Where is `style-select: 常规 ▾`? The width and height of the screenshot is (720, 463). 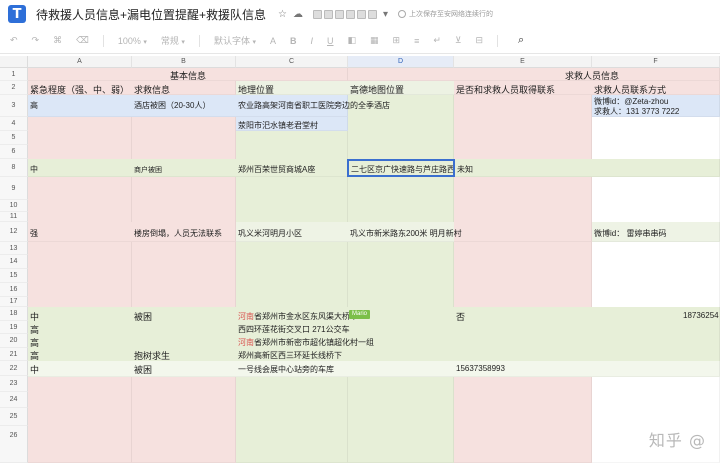 style-select: 常规 ▾ is located at coordinates (173, 40).